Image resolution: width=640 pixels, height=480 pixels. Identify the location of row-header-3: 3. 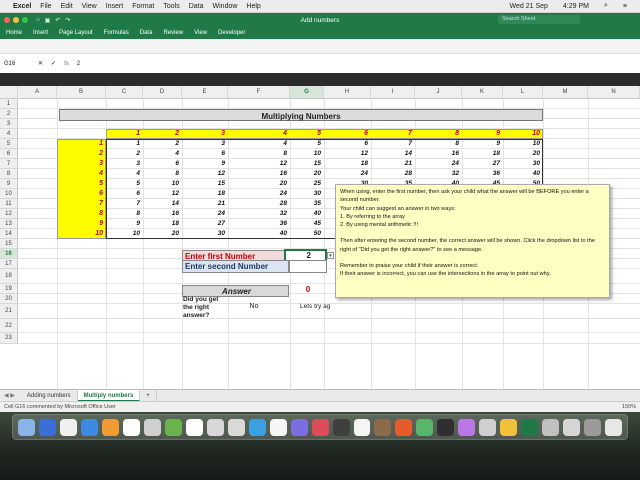
(9, 124).